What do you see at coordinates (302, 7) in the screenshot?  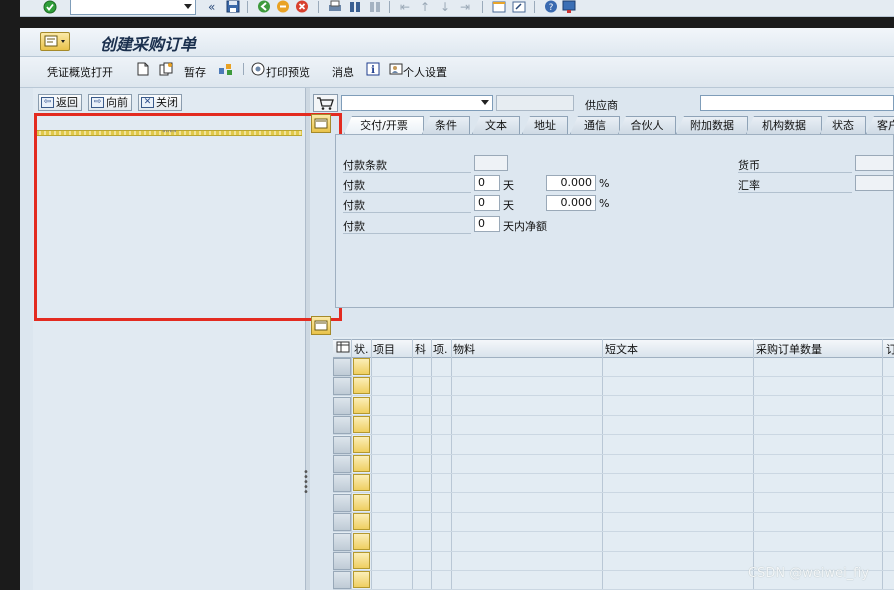 I see `cancel-icon` at bounding box center [302, 7].